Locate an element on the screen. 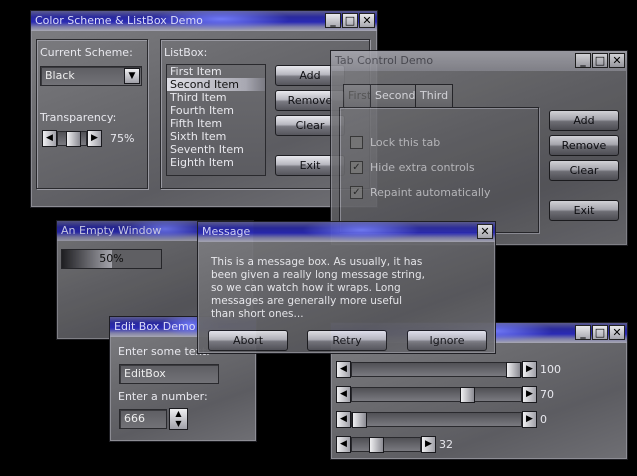  list-item: First Item is located at coordinates (216, 71).